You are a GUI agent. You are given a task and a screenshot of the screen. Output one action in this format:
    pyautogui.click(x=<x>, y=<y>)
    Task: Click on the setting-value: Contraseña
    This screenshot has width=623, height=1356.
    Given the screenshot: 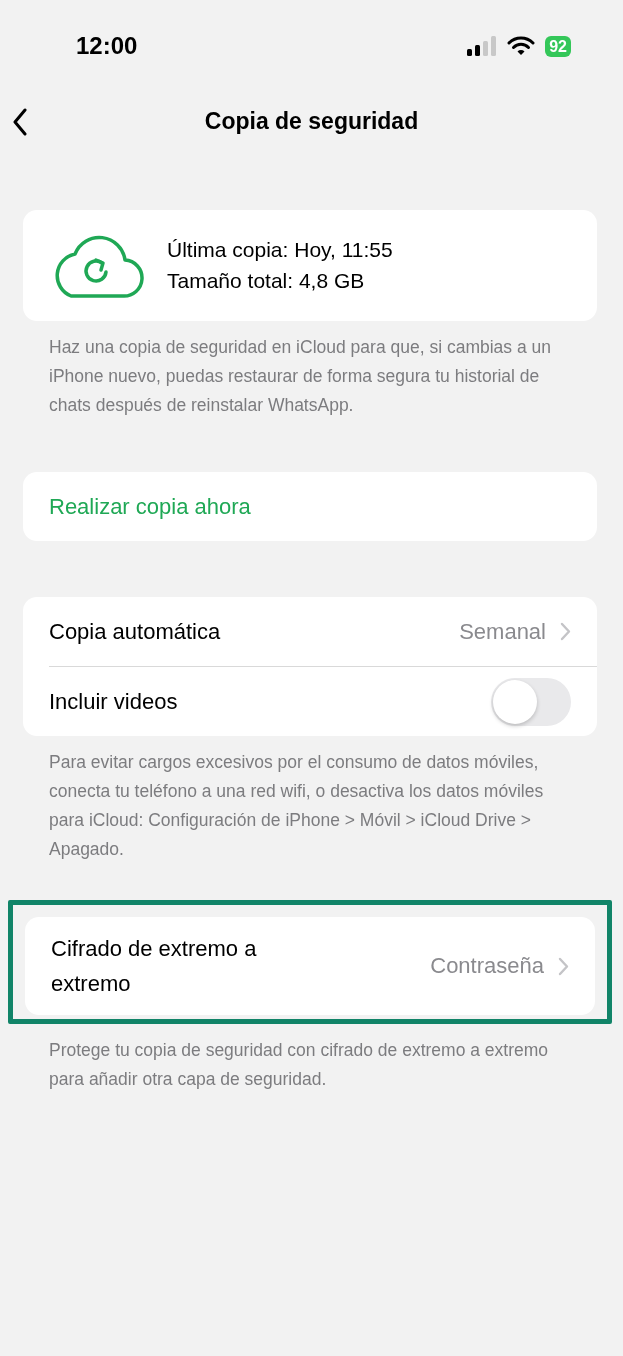 What is the action you would take?
    pyautogui.click(x=487, y=966)
    